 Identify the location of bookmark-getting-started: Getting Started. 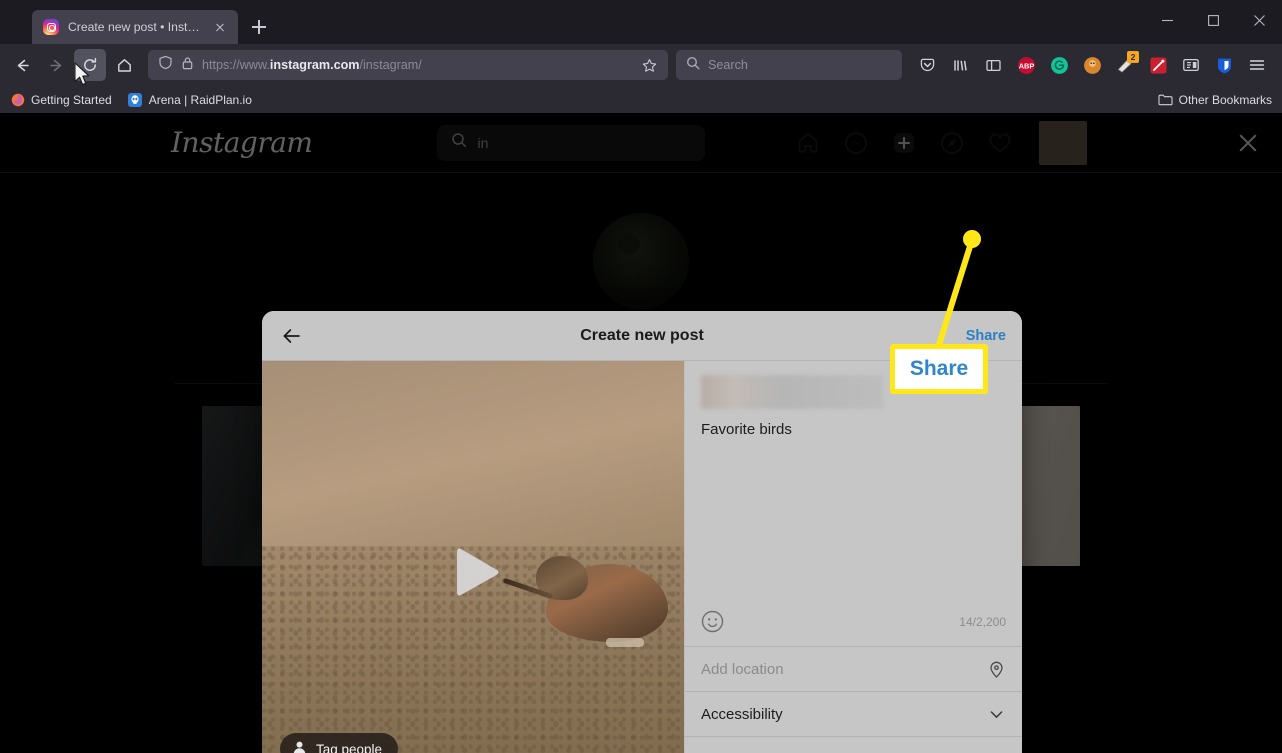
(61, 99).